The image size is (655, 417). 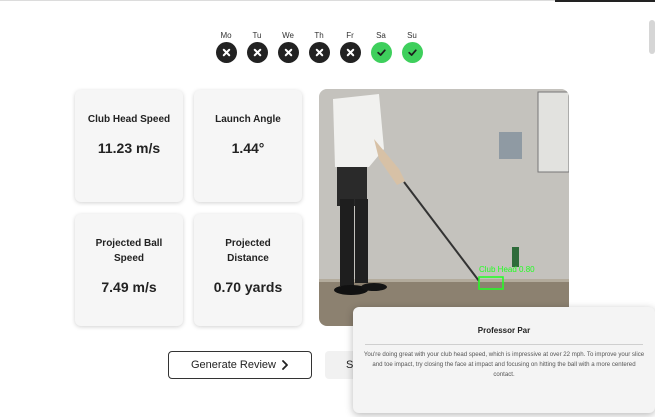 What do you see at coordinates (605, 1) in the screenshot?
I see `top-edge-bar` at bounding box center [605, 1].